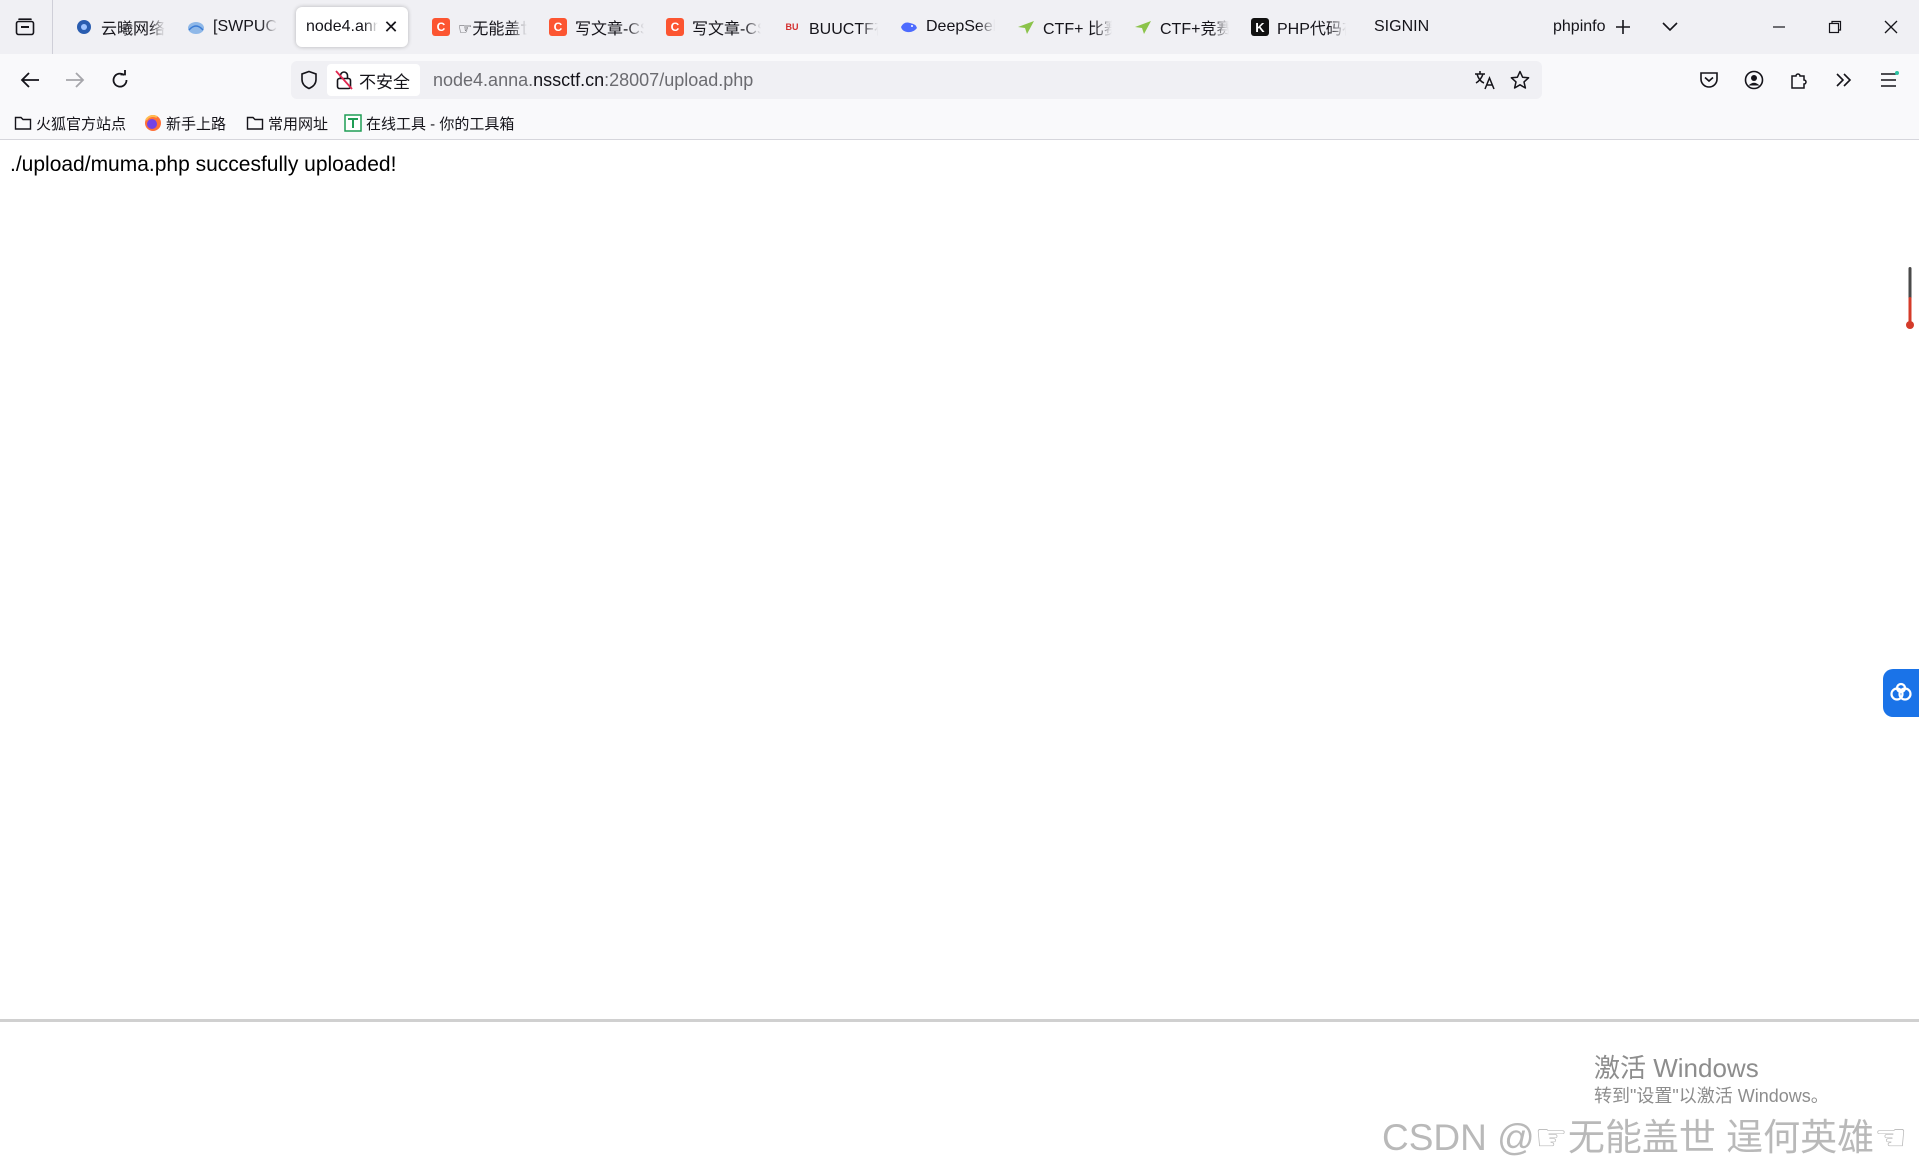 The image size is (1919, 1161). Describe the element at coordinates (353, 123) in the screenshot. I see `toolbox-icon` at that location.